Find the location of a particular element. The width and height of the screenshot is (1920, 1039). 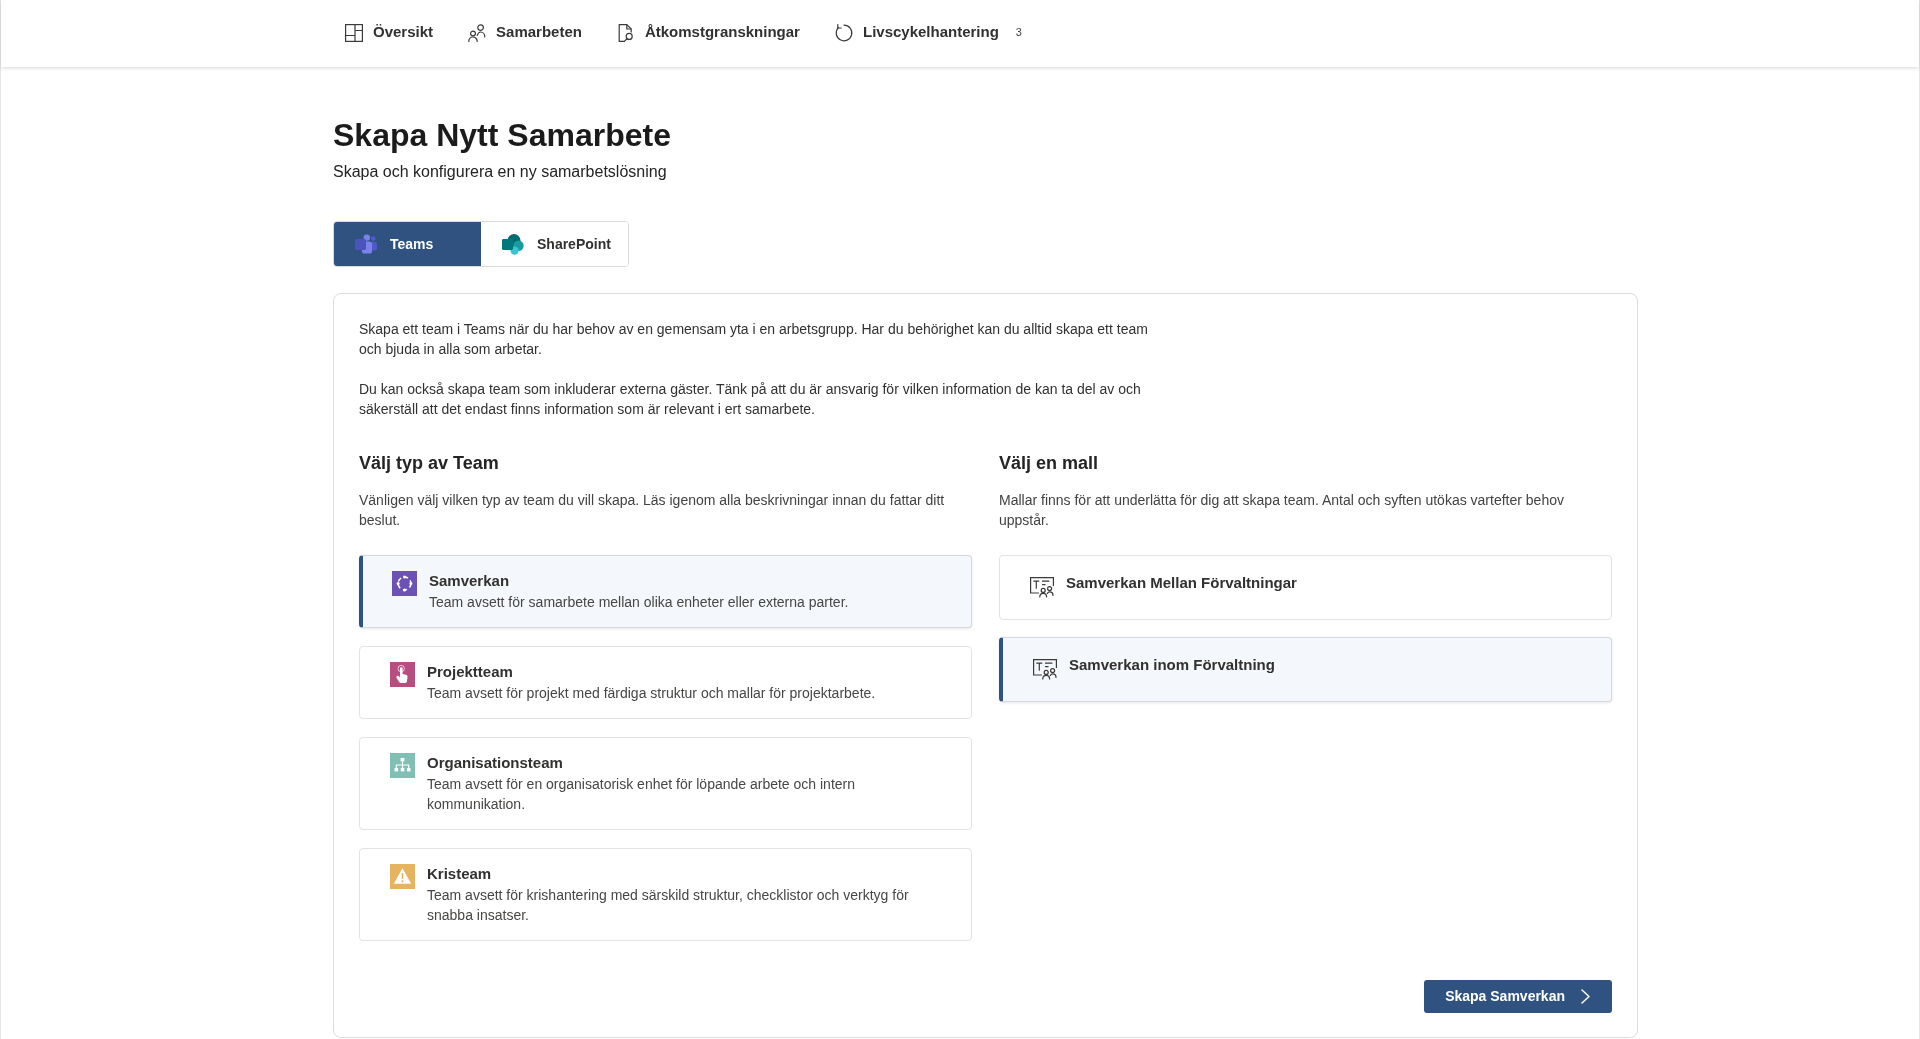

create-button: Skapa Samverkan is located at coordinates (1518, 996).